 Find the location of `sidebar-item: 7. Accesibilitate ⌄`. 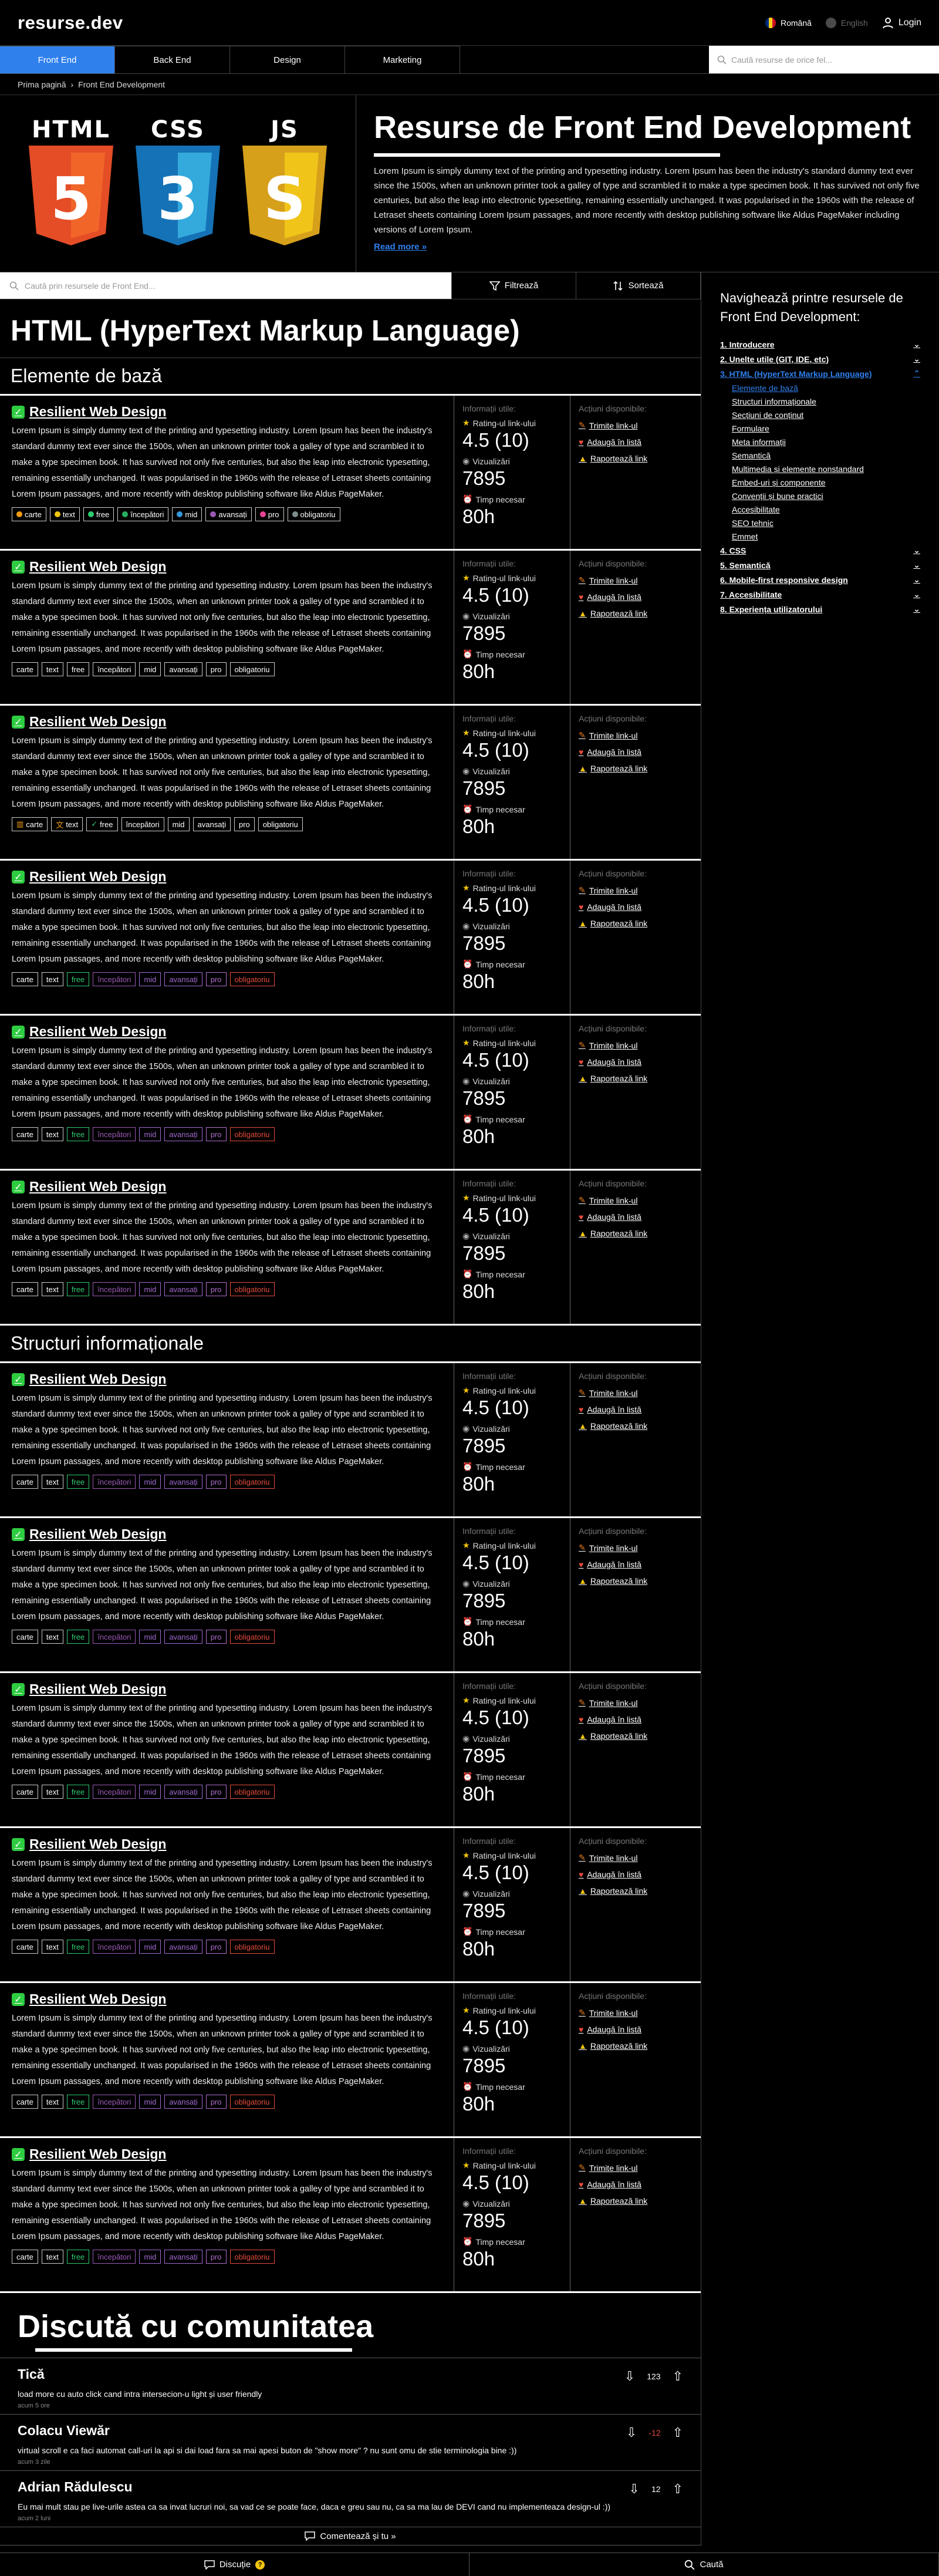

sidebar-item: 7. Accesibilitate ⌄ is located at coordinates (820, 594).